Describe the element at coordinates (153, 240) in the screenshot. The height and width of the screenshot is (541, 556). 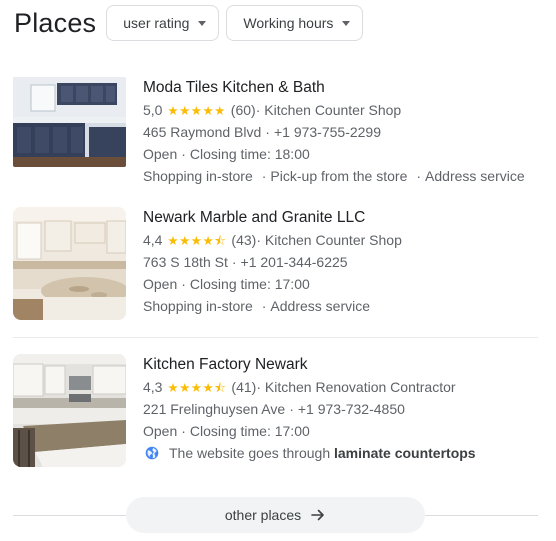
I see `rating-value: 4,4` at that location.